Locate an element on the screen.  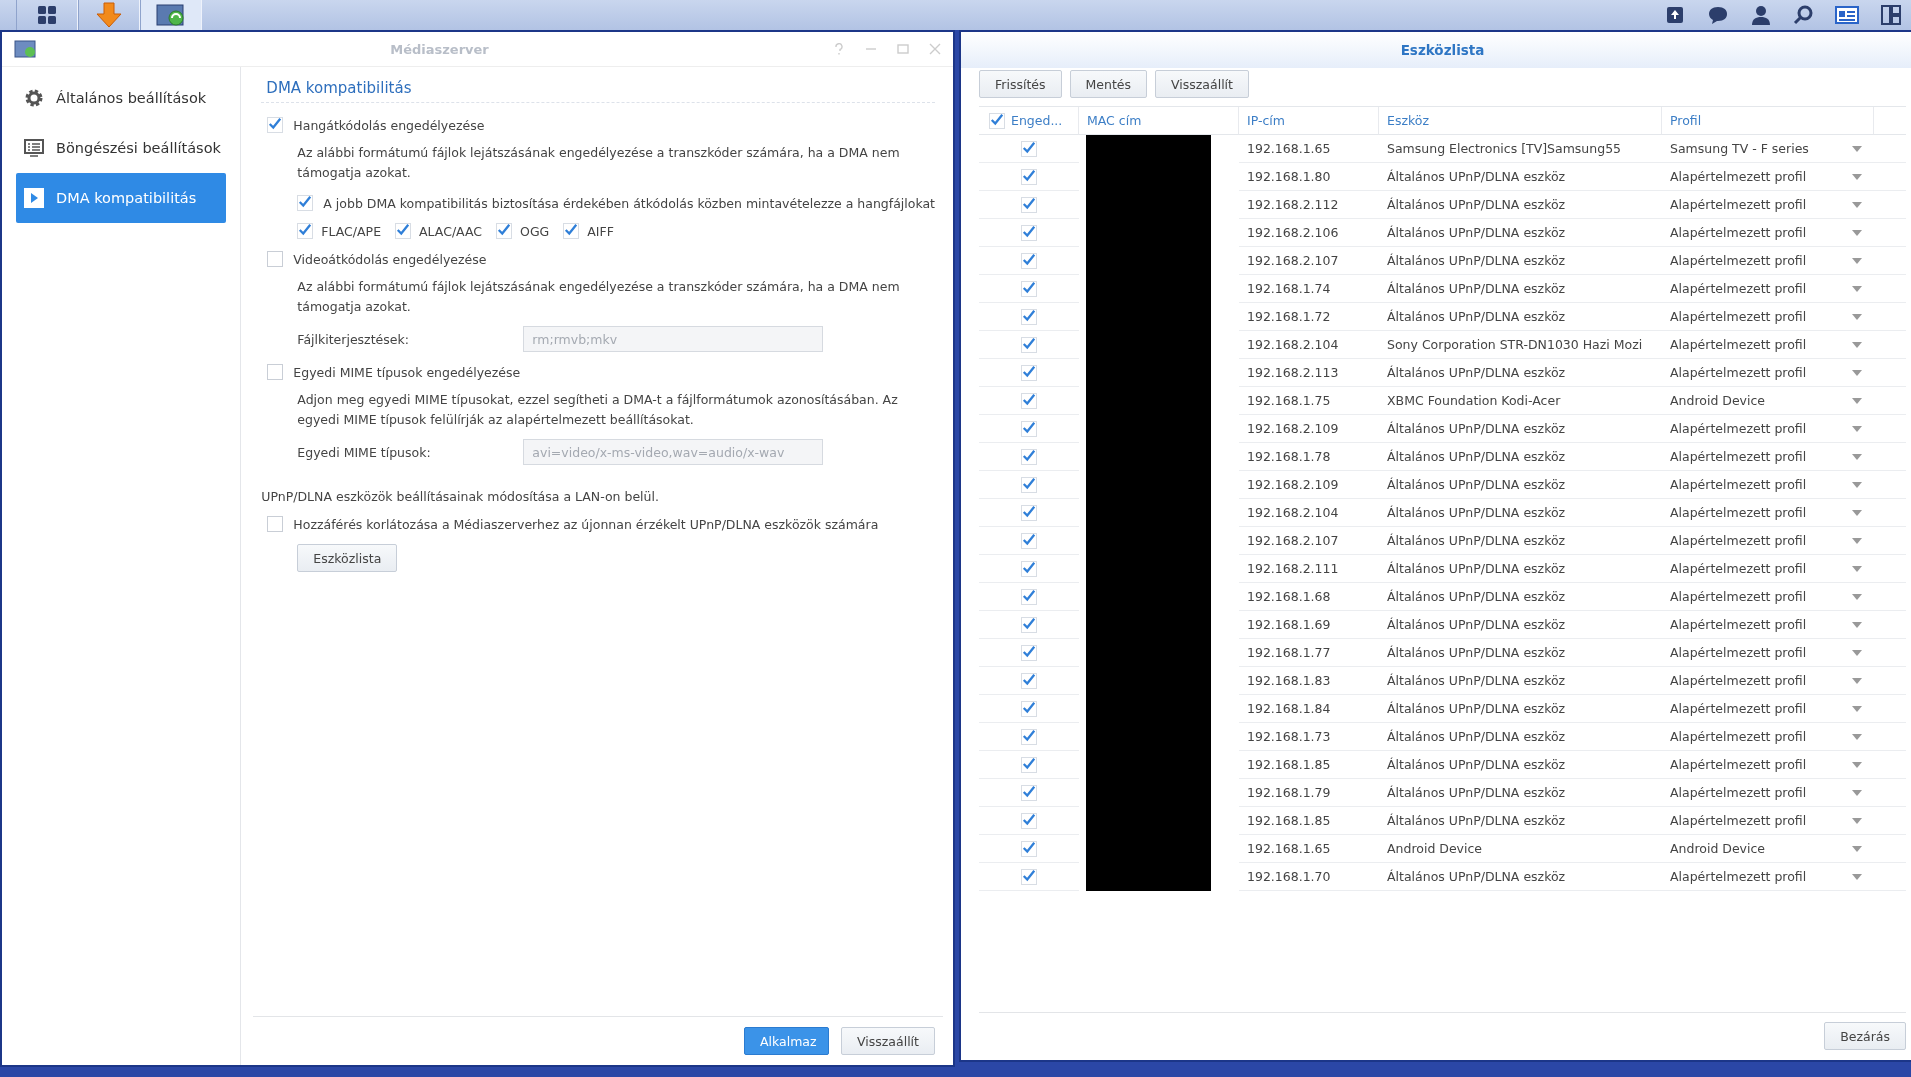
toolbar-button: Visszaállít is located at coordinates (1202, 84).